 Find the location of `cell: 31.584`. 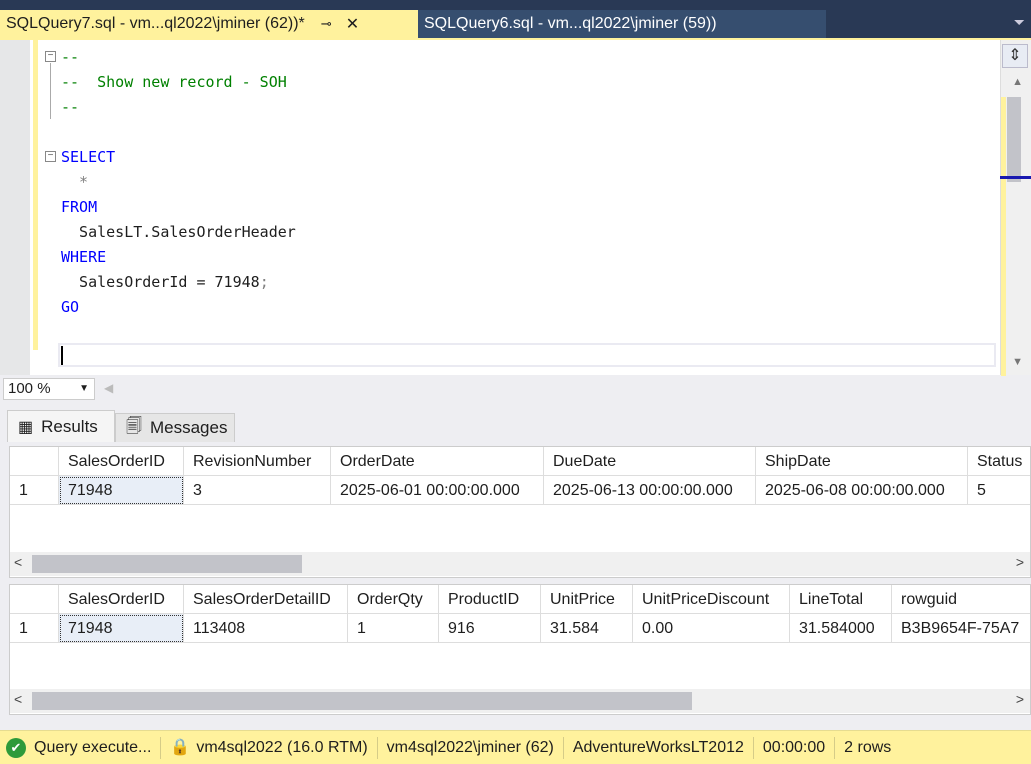

cell: 31.584 is located at coordinates (587, 628).